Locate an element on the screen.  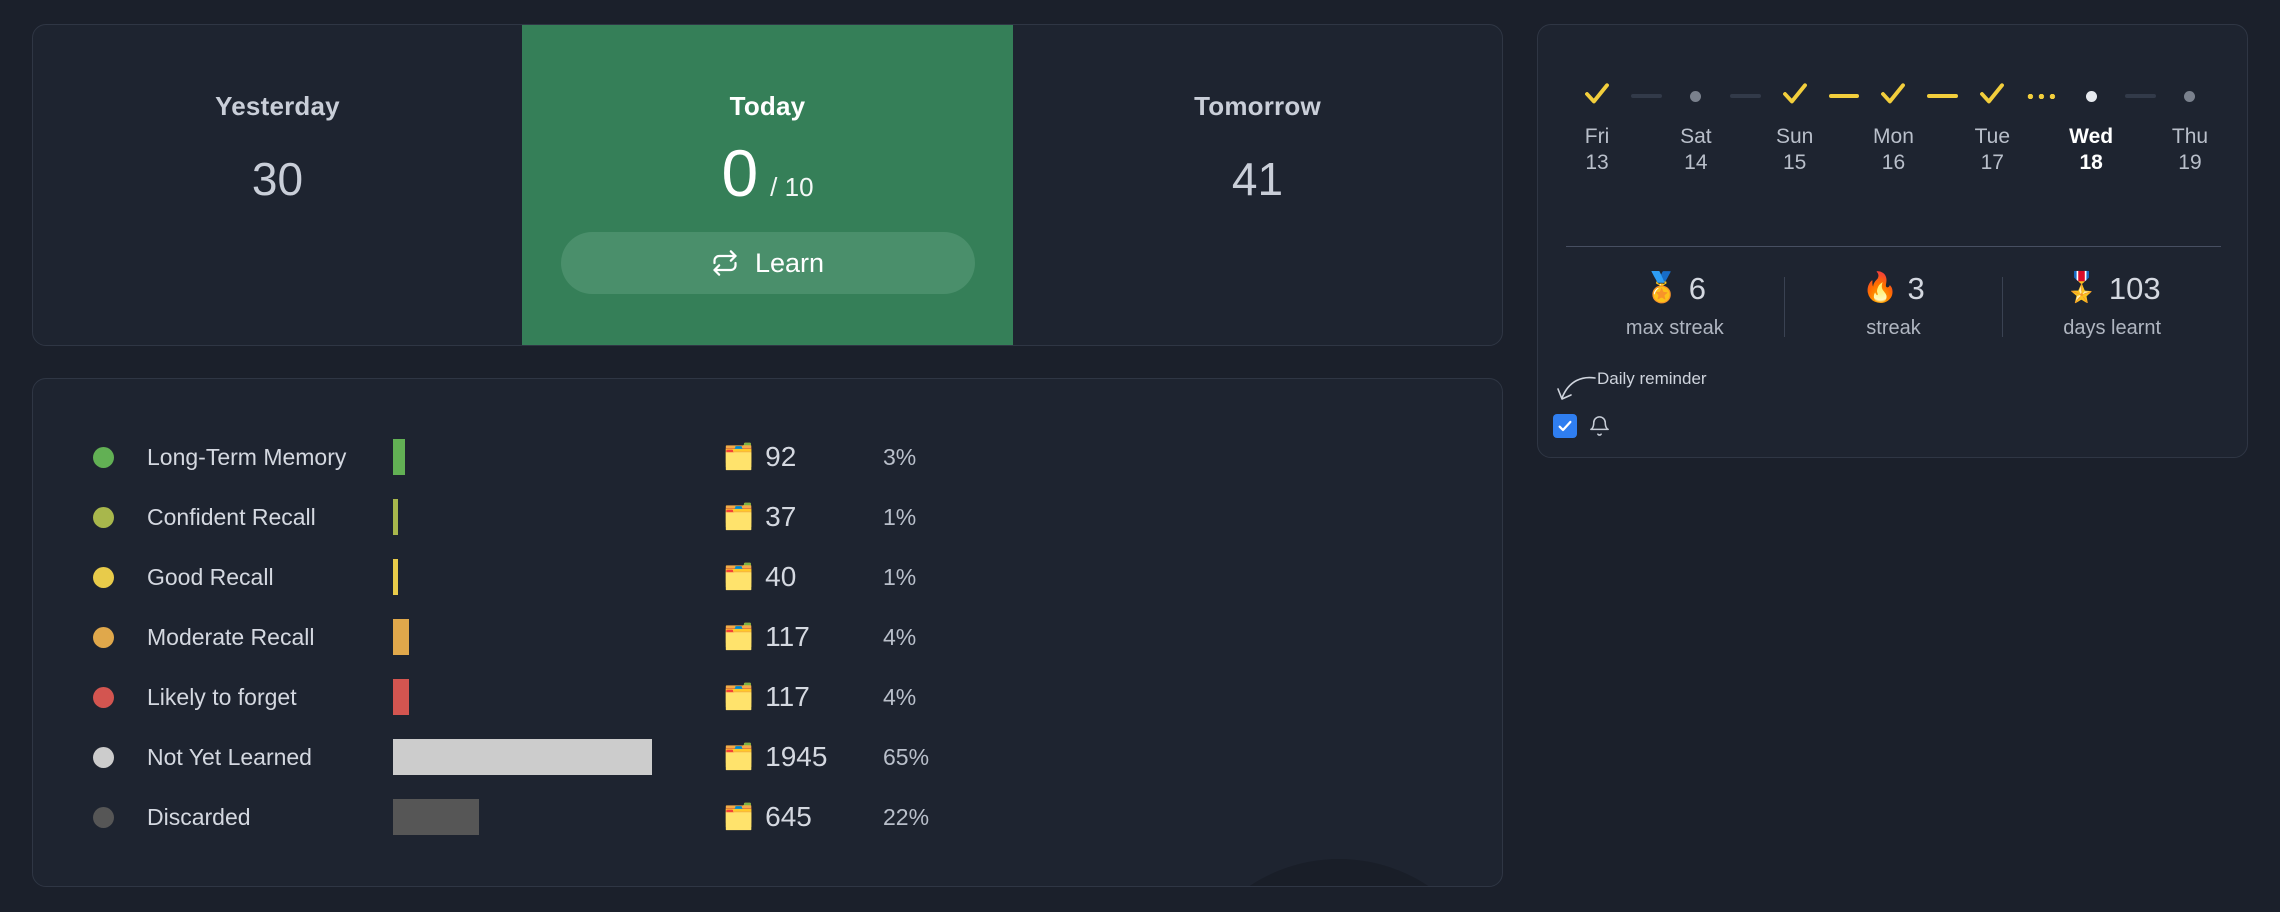
breakdown-row: Not Yet Learned 🗂️ 1945 65% is located at coordinates (583, 757).